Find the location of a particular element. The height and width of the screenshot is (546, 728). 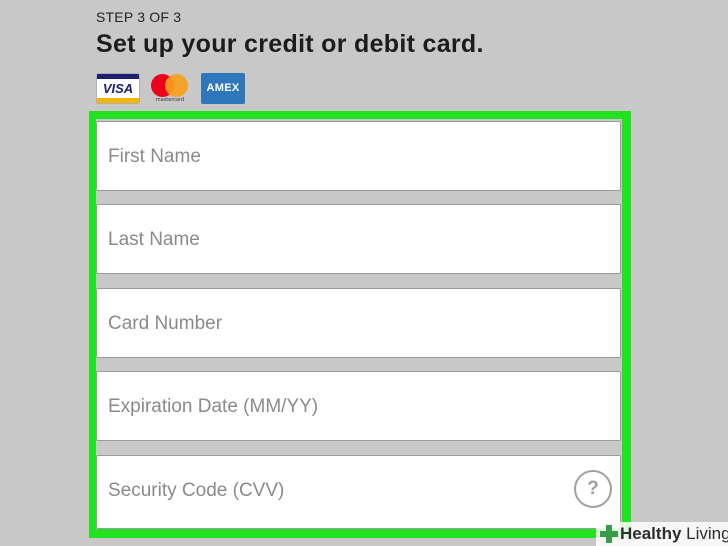

security-code-field: Security Code (CVV) ? is located at coordinates (358, 492).